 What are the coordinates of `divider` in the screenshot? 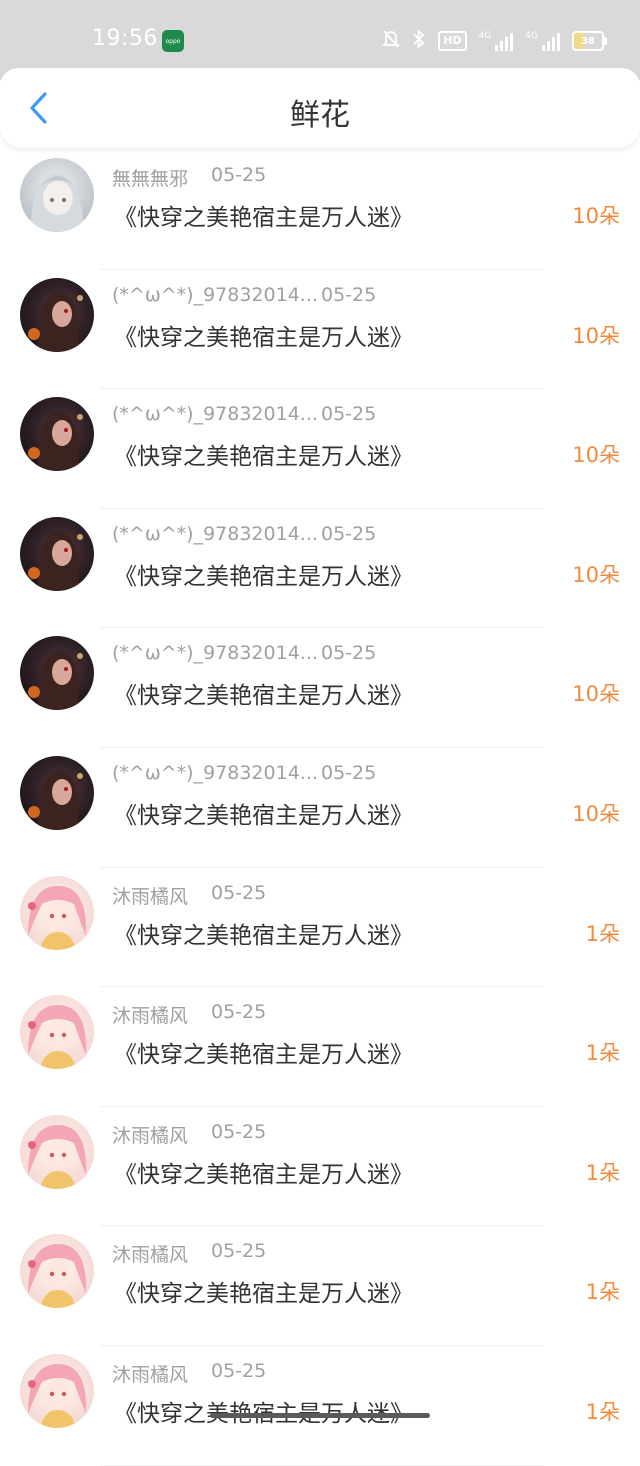 It's located at (322, 1465).